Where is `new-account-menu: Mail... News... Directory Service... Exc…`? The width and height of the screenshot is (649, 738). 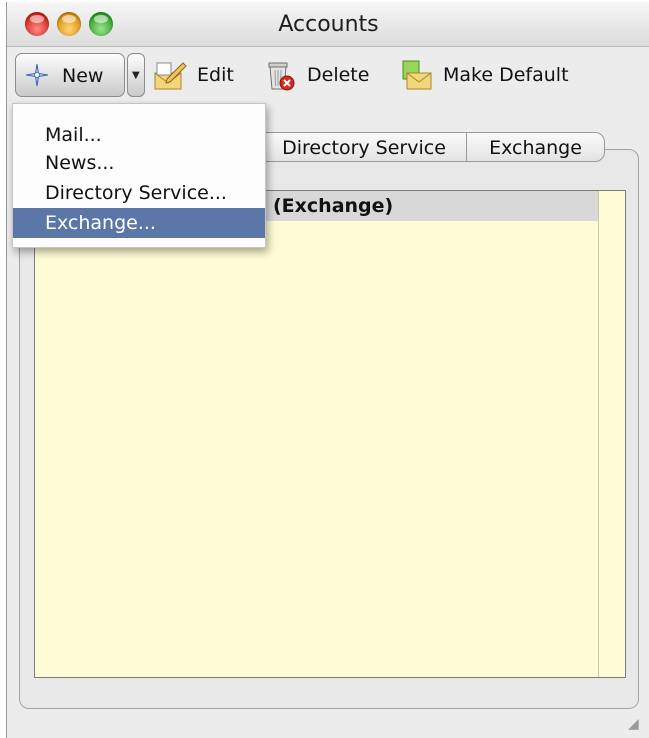
new-account-menu: Mail... News... Directory Service... Exc… is located at coordinates (139, 175).